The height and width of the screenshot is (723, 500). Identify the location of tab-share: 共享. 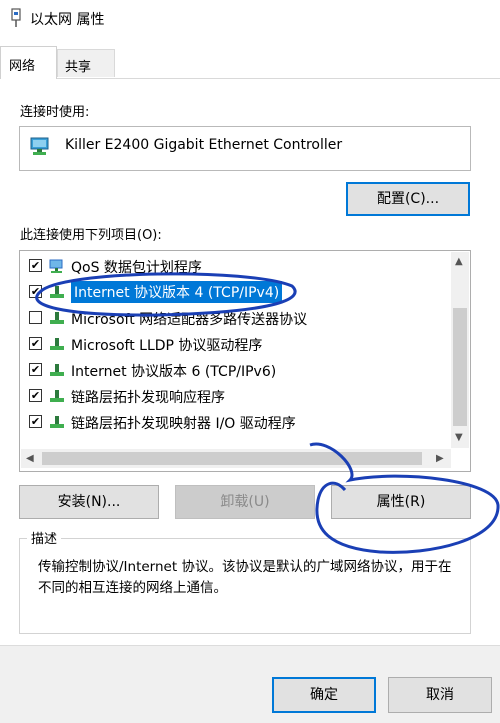
(86, 63).